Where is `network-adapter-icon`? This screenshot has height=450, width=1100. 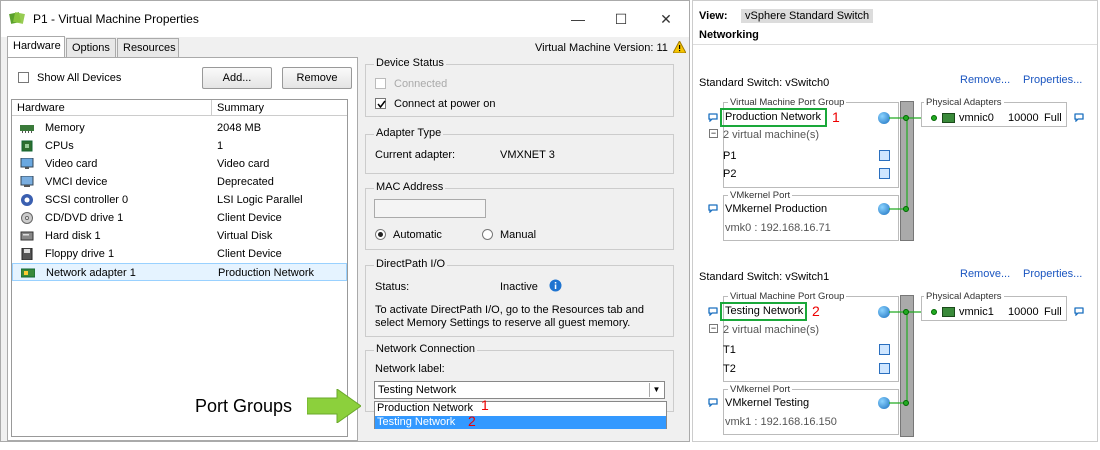 network-adapter-icon is located at coordinates (28, 273).